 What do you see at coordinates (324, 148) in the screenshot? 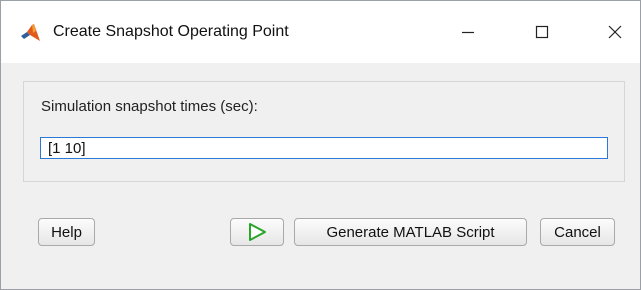
I see `snapshot-times-input` at bounding box center [324, 148].